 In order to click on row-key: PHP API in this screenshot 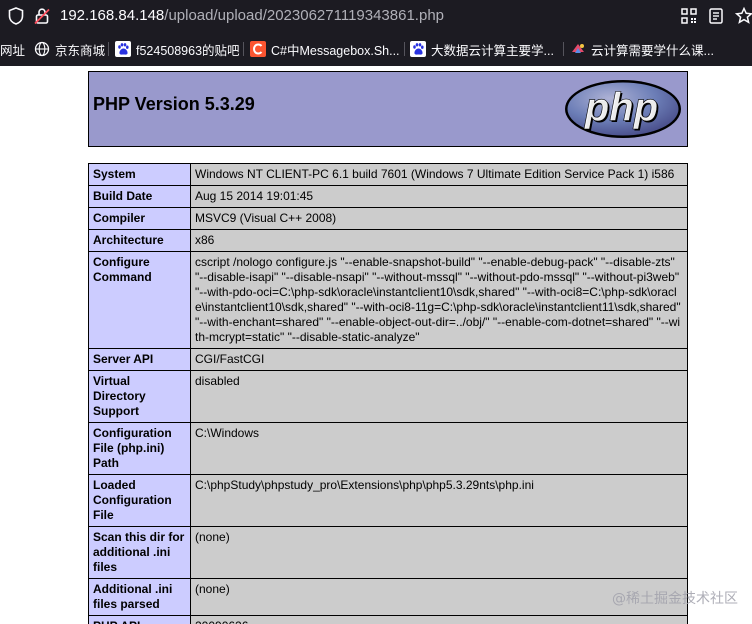, I will do `click(139, 619)`.